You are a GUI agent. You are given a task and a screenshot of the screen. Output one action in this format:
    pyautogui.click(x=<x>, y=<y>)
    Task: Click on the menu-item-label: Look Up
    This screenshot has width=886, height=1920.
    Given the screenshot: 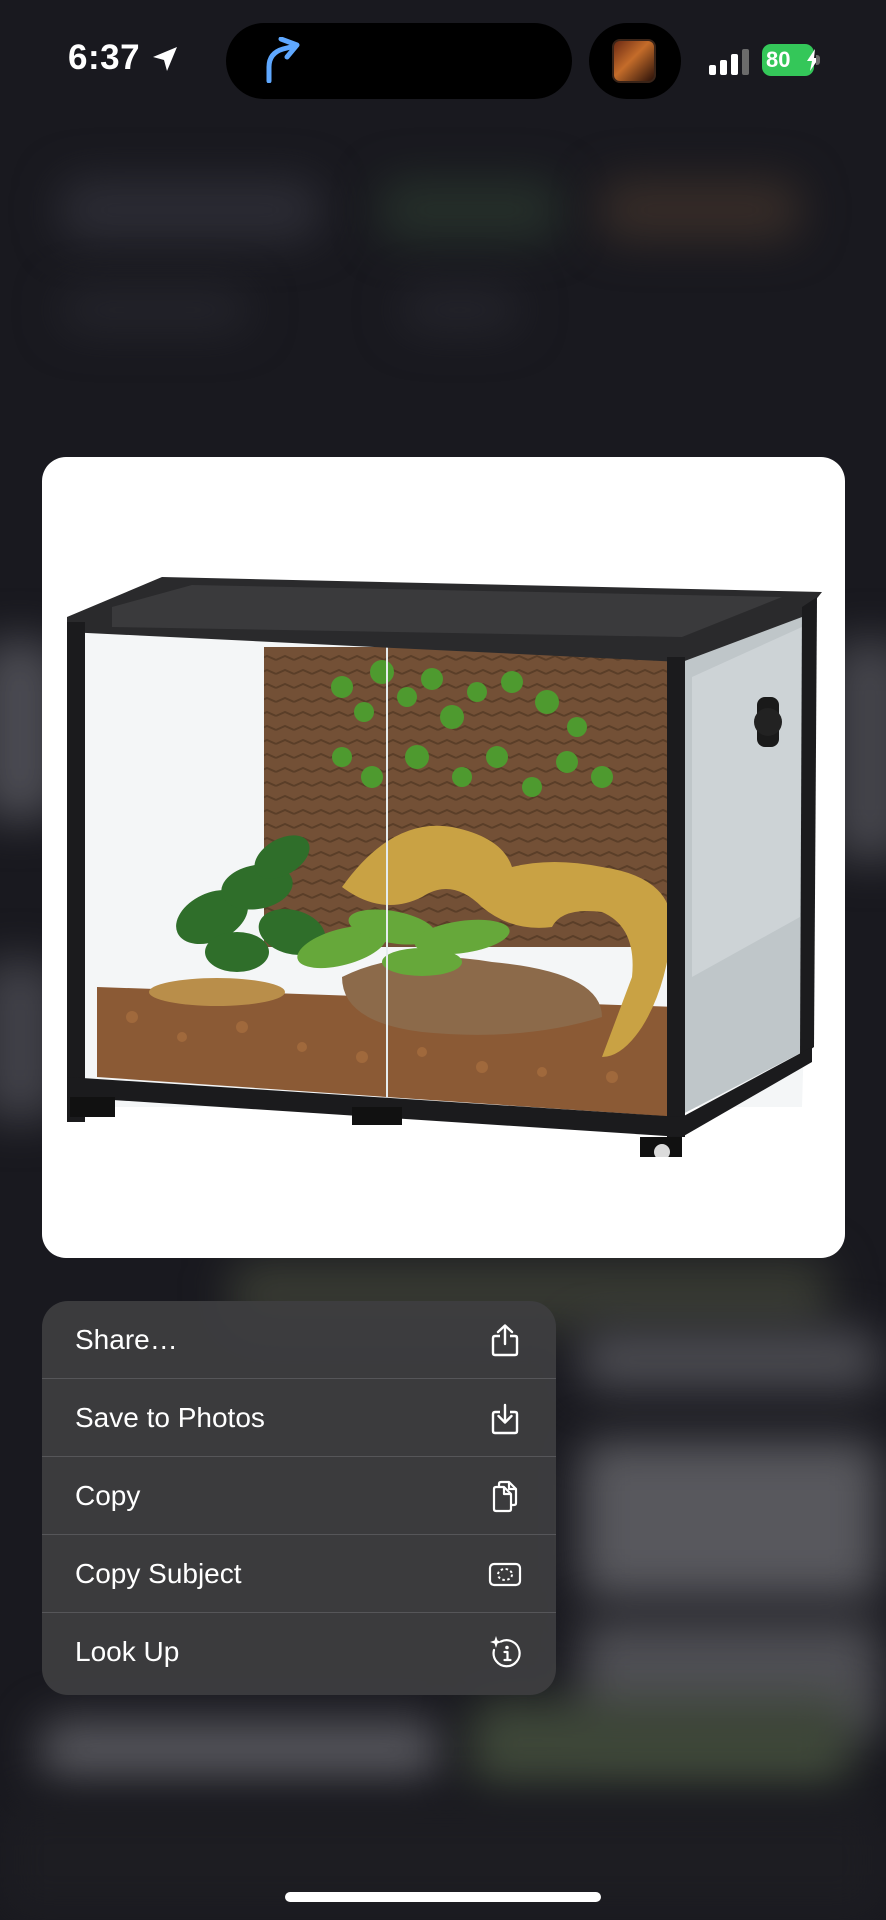 What is the action you would take?
    pyautogui.click(x=127, y=1651)
    